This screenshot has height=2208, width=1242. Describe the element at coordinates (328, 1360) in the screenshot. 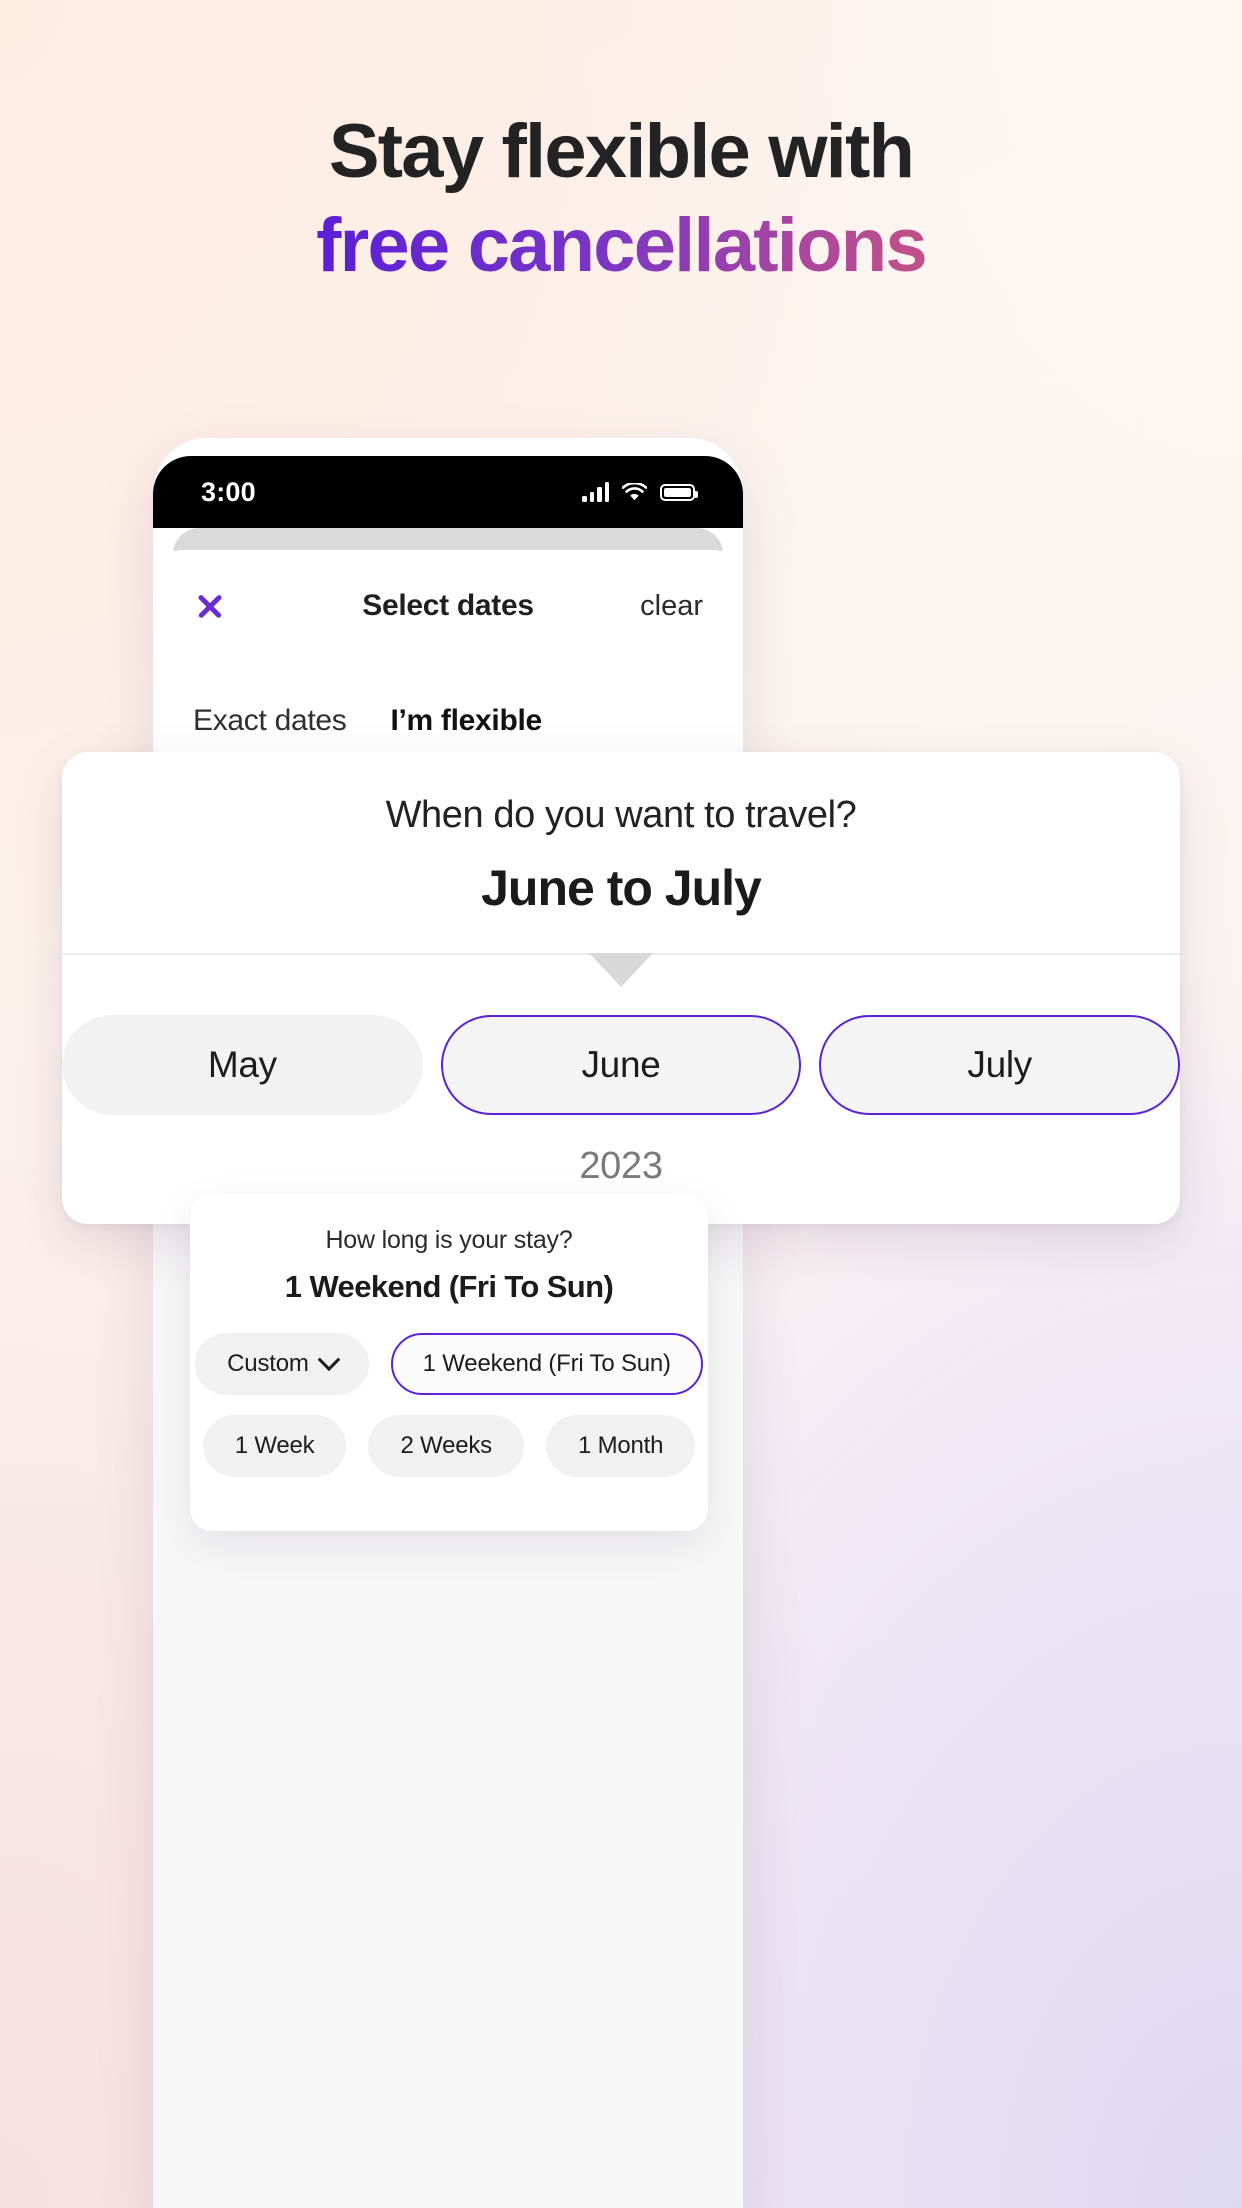

I see `chevron-down-icon` at that location.